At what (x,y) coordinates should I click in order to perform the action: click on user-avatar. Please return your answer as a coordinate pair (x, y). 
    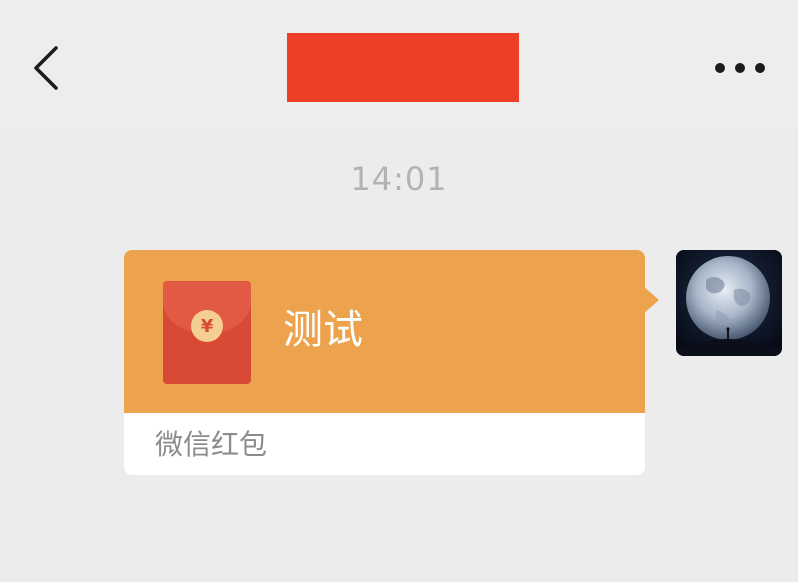
    Looking at the image, I should click on (729, 303).